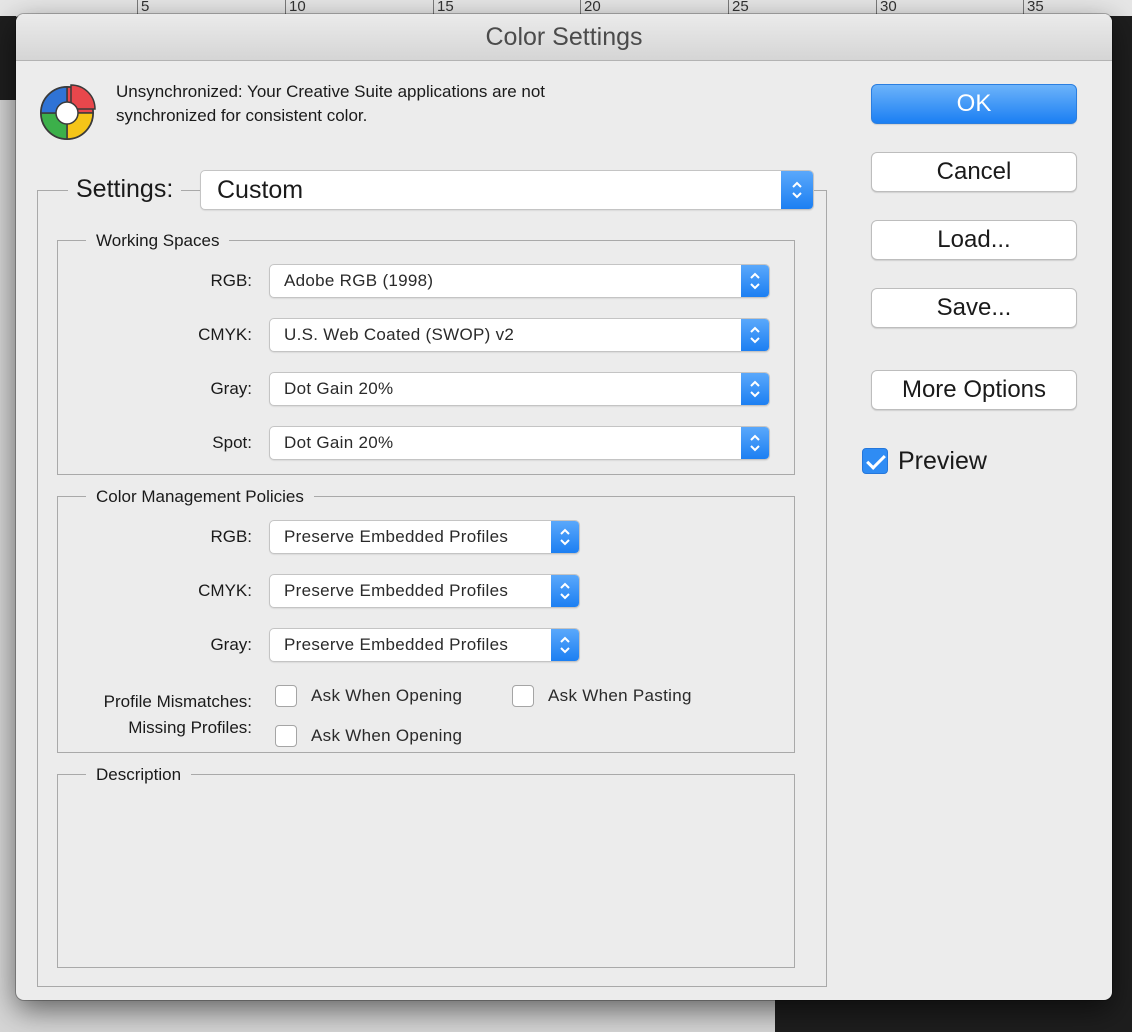 This screenshot has width=1132, height=1032. Describe the element at coordinates (1035, 7) in the screenshot. I see `ruler-tick-label: 35` at that location.